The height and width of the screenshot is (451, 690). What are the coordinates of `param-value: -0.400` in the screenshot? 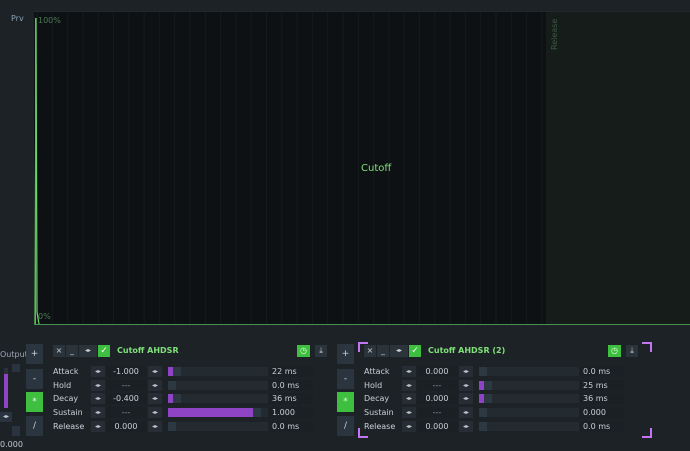 It's located at (126, 399).